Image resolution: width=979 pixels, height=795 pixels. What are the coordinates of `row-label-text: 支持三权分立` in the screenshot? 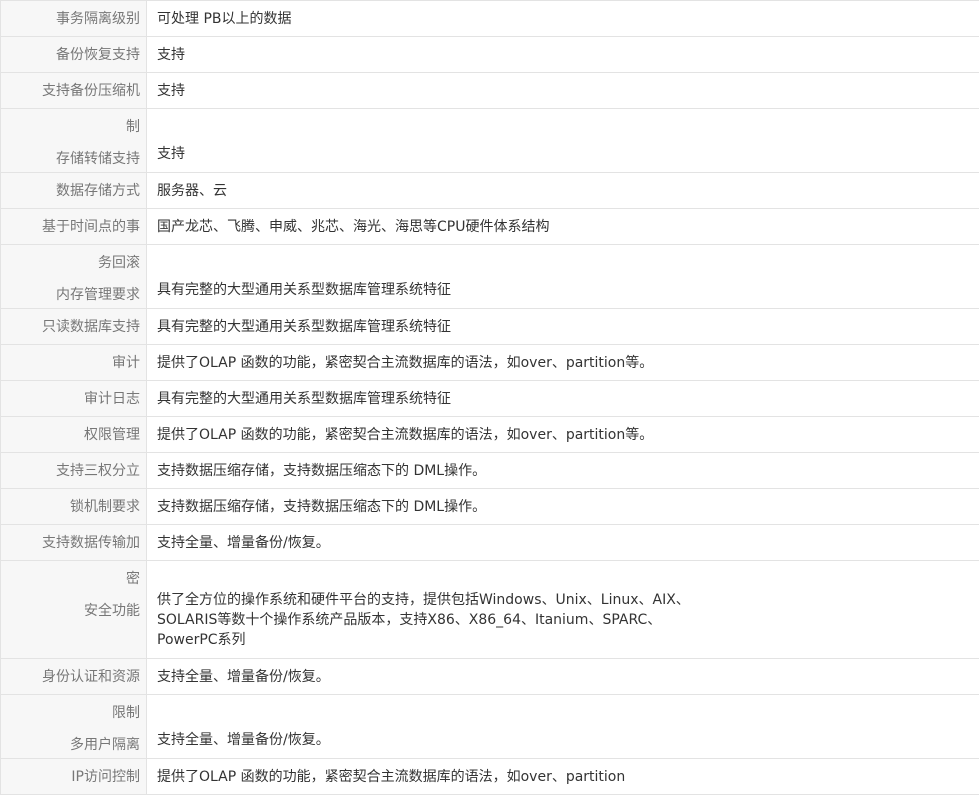 It's located at (98, 470).